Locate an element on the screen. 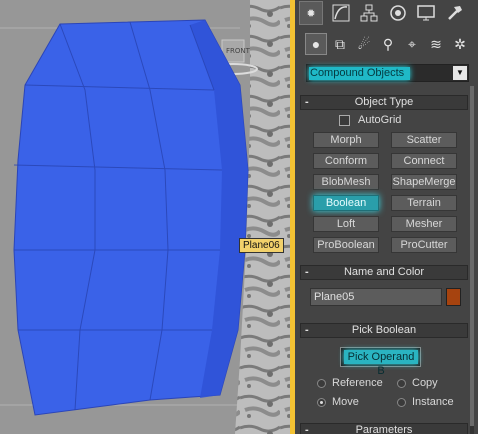 This screenshot has height=434, width=478. pick-boolean-rollout: - Pick Boolean is located at coordinates (384, 330).